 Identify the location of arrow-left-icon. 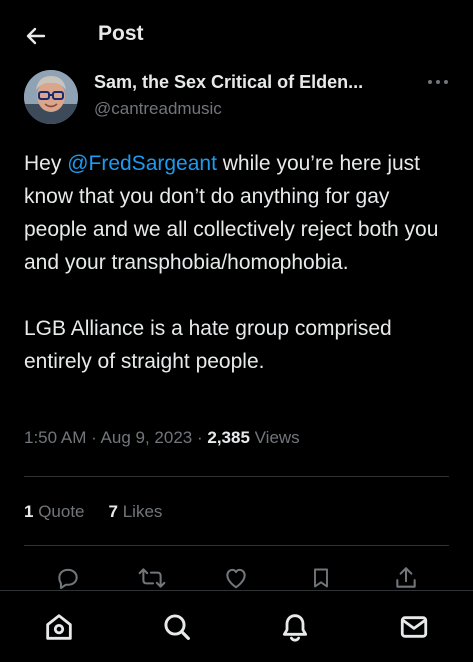
(36, 36).